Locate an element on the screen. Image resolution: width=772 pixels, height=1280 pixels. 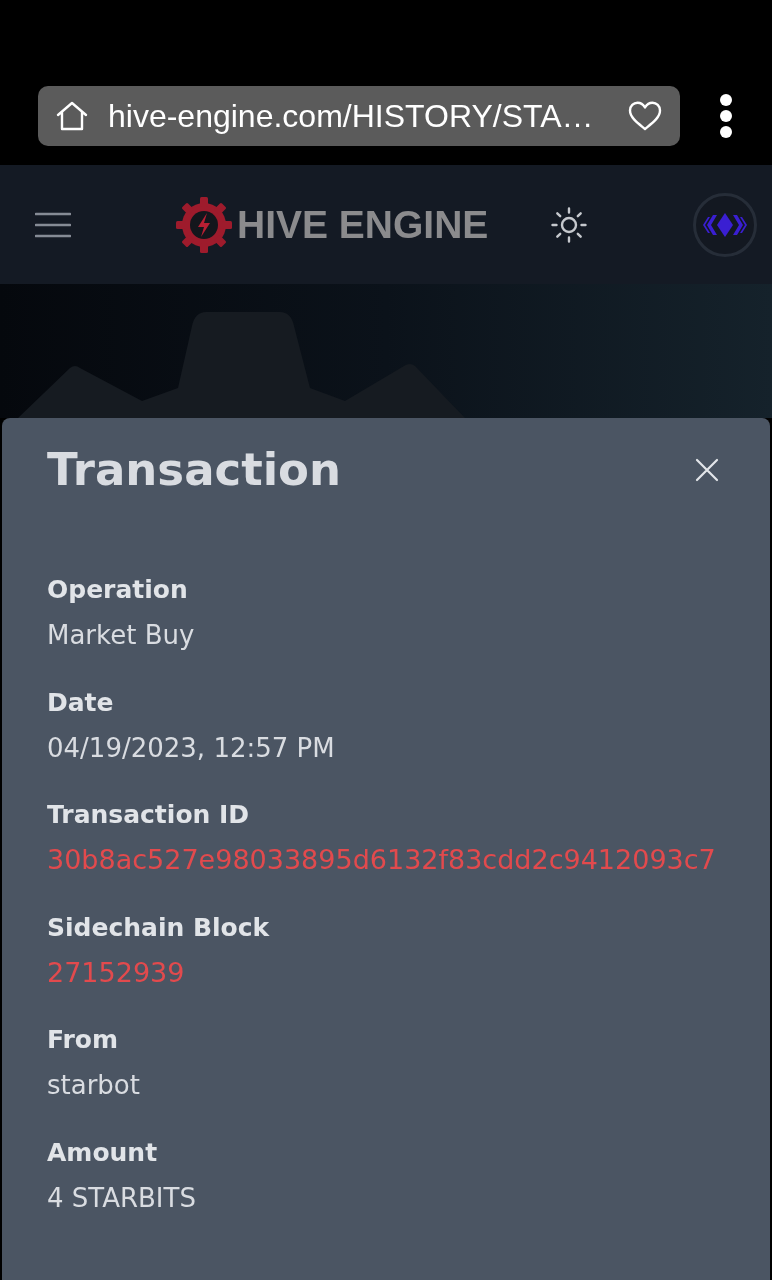
heart-icon is located at coordinates (645, 116).